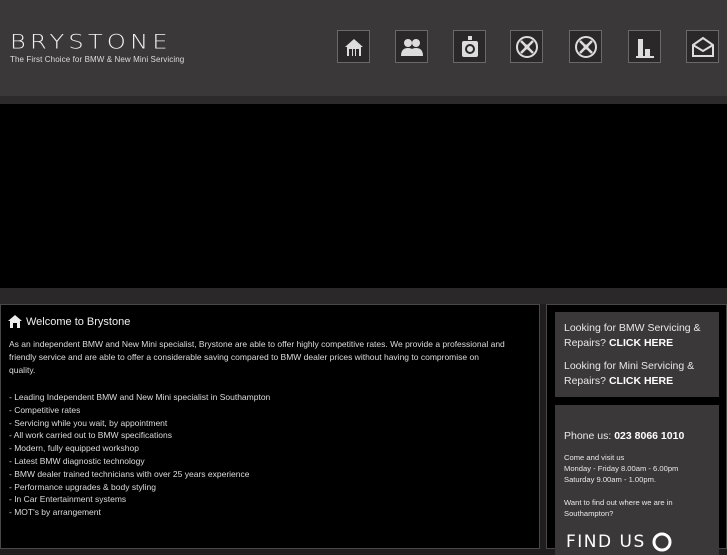 The width and height of the screenshot is (727, 555). I want to click on nav-repairs-button, so click(585, 46).